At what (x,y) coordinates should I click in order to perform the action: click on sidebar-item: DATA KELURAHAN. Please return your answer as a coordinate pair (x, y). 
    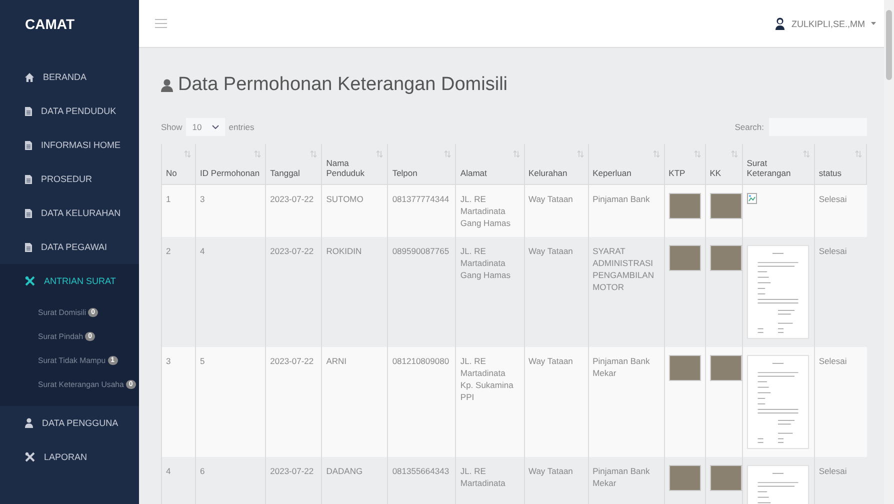
    Looking at the image, I should click on (69, 213).